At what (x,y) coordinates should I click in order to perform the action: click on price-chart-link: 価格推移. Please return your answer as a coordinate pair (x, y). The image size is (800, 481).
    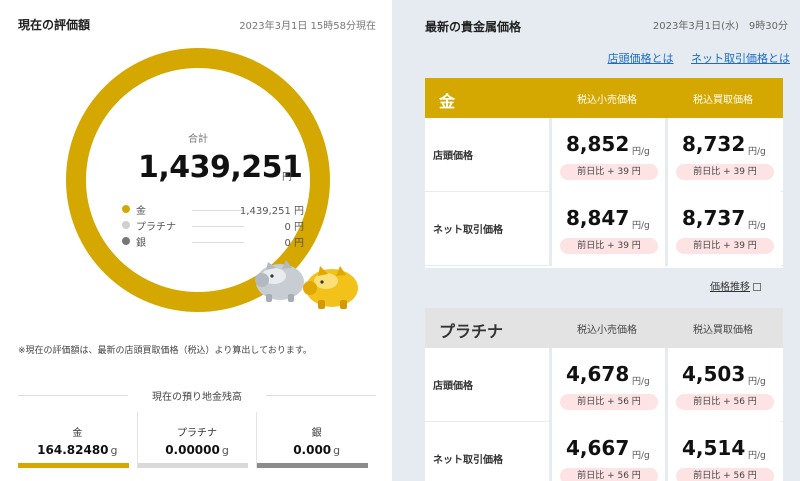
    Looking at the image, I should click on (735, 285).